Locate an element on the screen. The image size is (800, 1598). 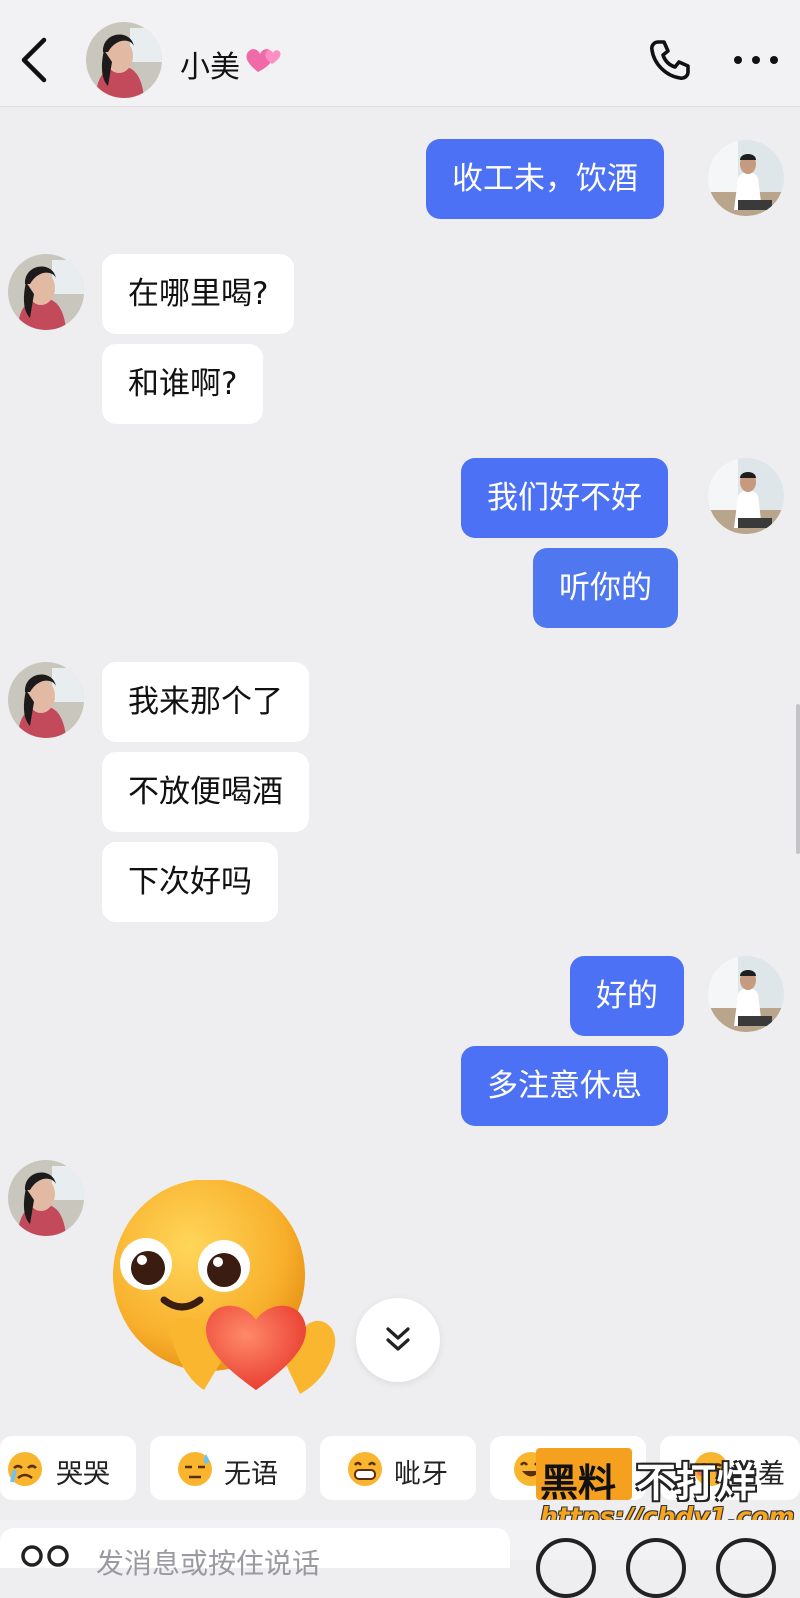
emoji-suggestion-label: 无语 is located at coordinates (251, 1474).